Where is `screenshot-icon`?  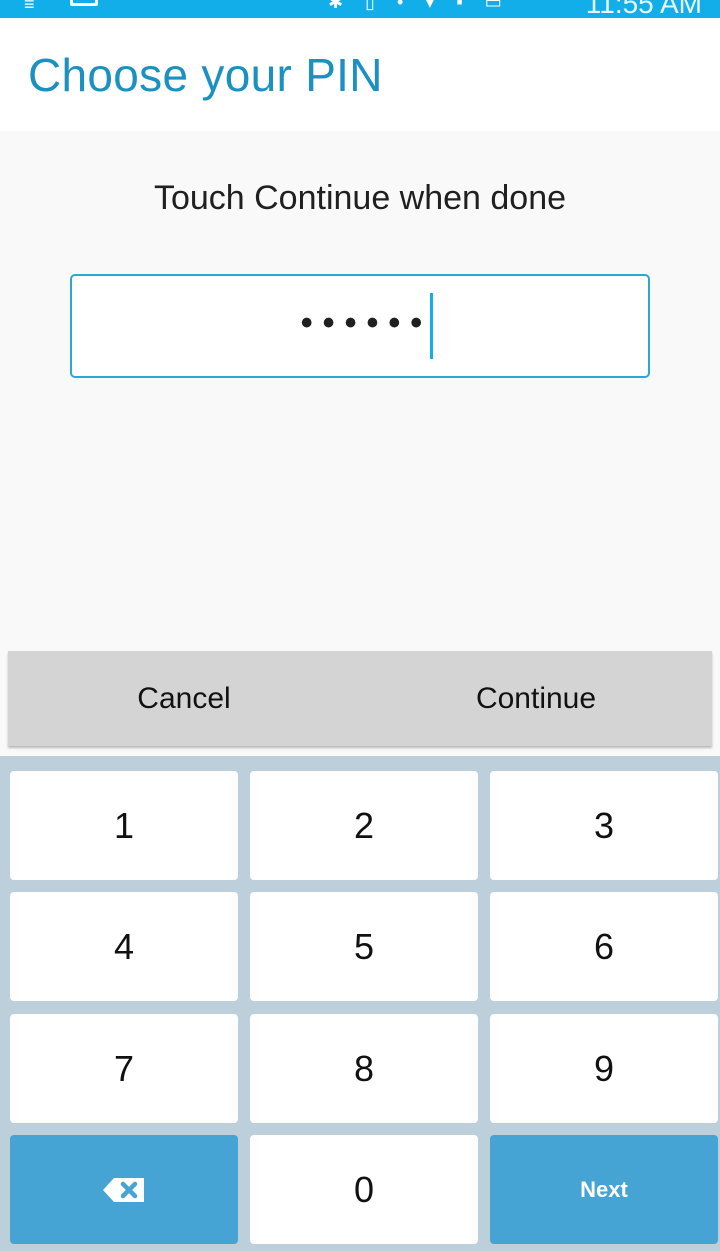
screenshot-icon is located at coordinates (84, 3).